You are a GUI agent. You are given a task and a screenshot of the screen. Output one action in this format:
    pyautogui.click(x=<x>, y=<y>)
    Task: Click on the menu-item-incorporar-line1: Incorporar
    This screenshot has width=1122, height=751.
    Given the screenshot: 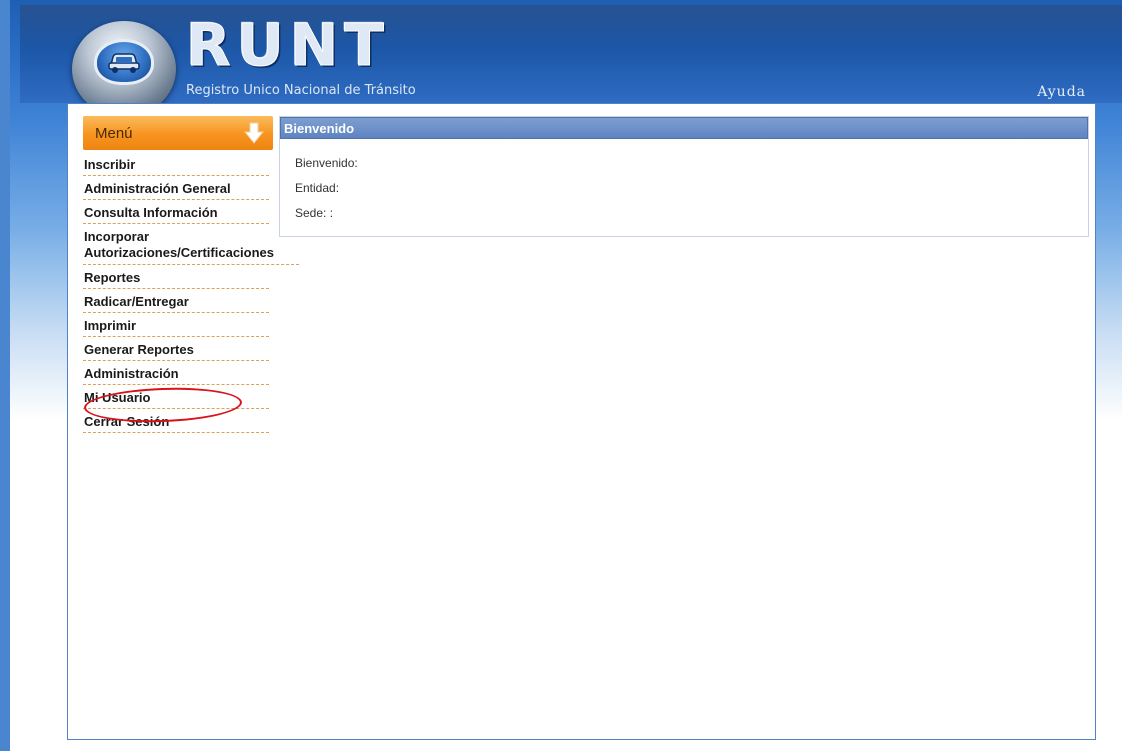 What is the action you would take?
    pyautogui.click(x=117, y=236)
    